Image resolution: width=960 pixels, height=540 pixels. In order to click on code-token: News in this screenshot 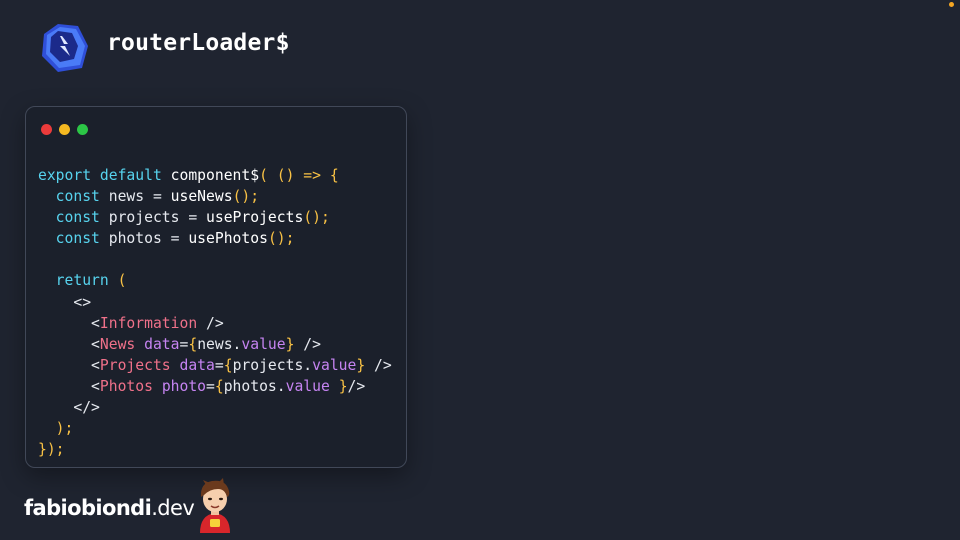, I will do `click(122, 344)`.